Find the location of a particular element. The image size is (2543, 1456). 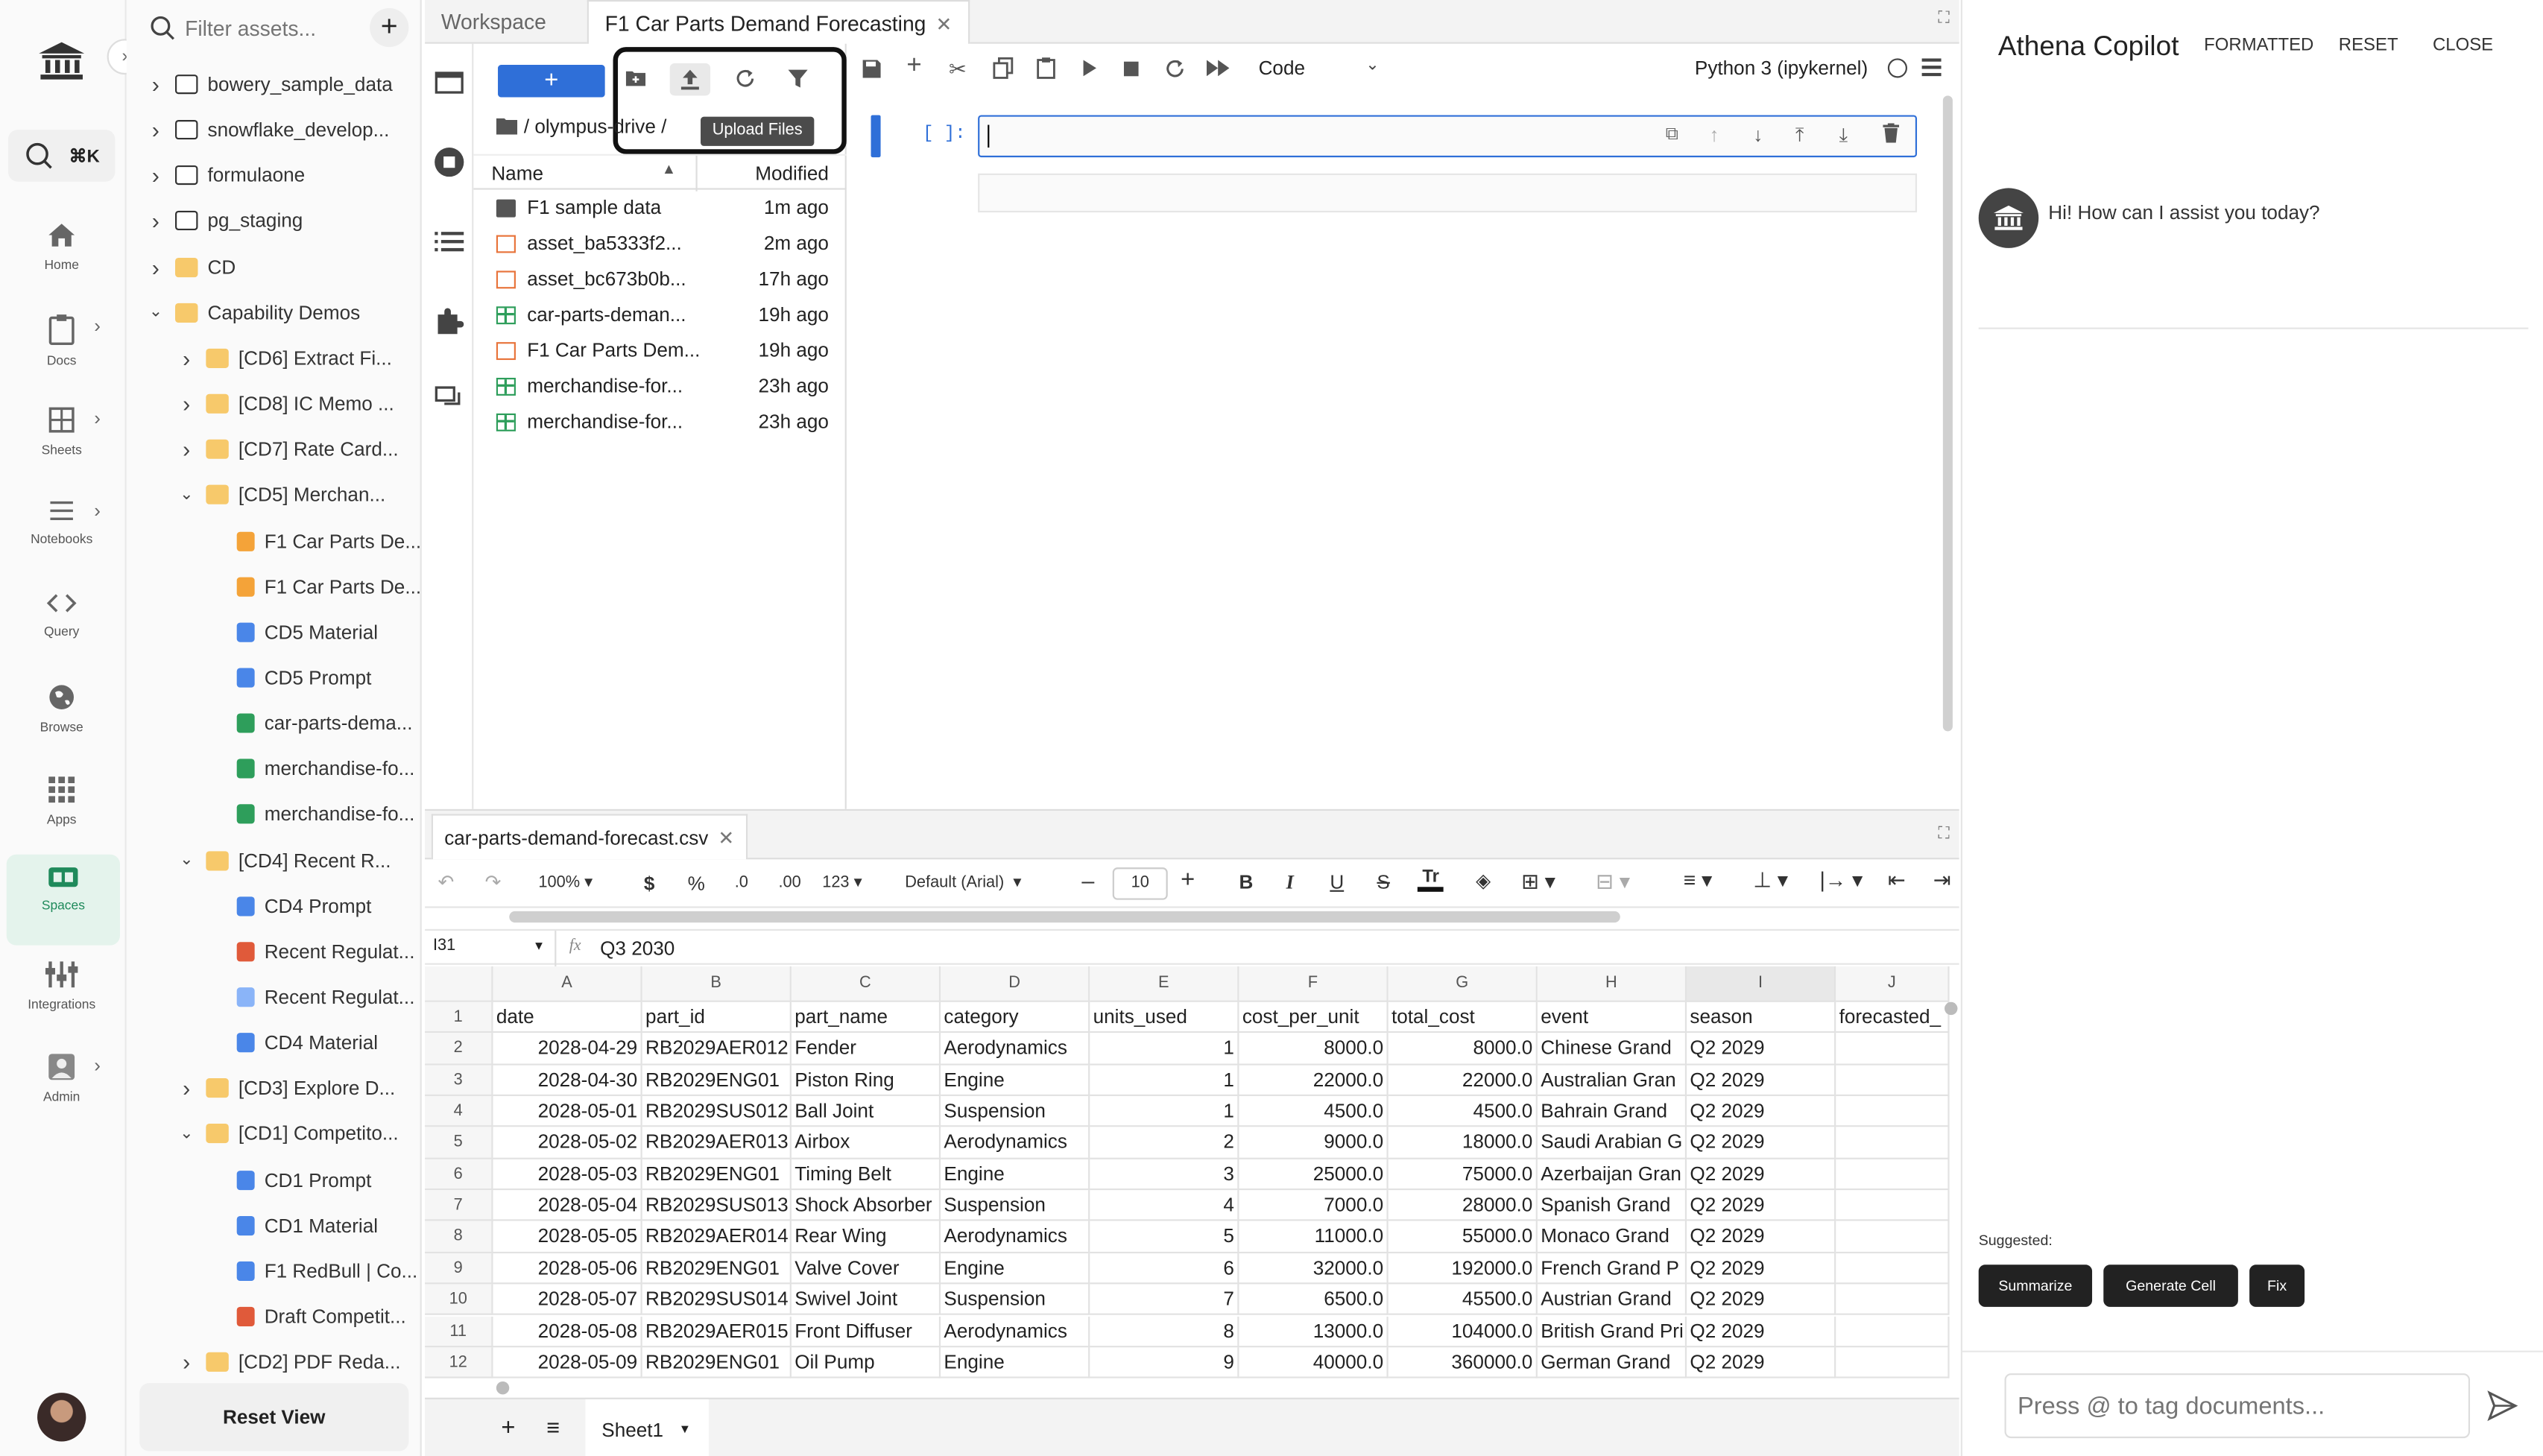

nav-spaces: Spaces is located at coordinates (63, 900).